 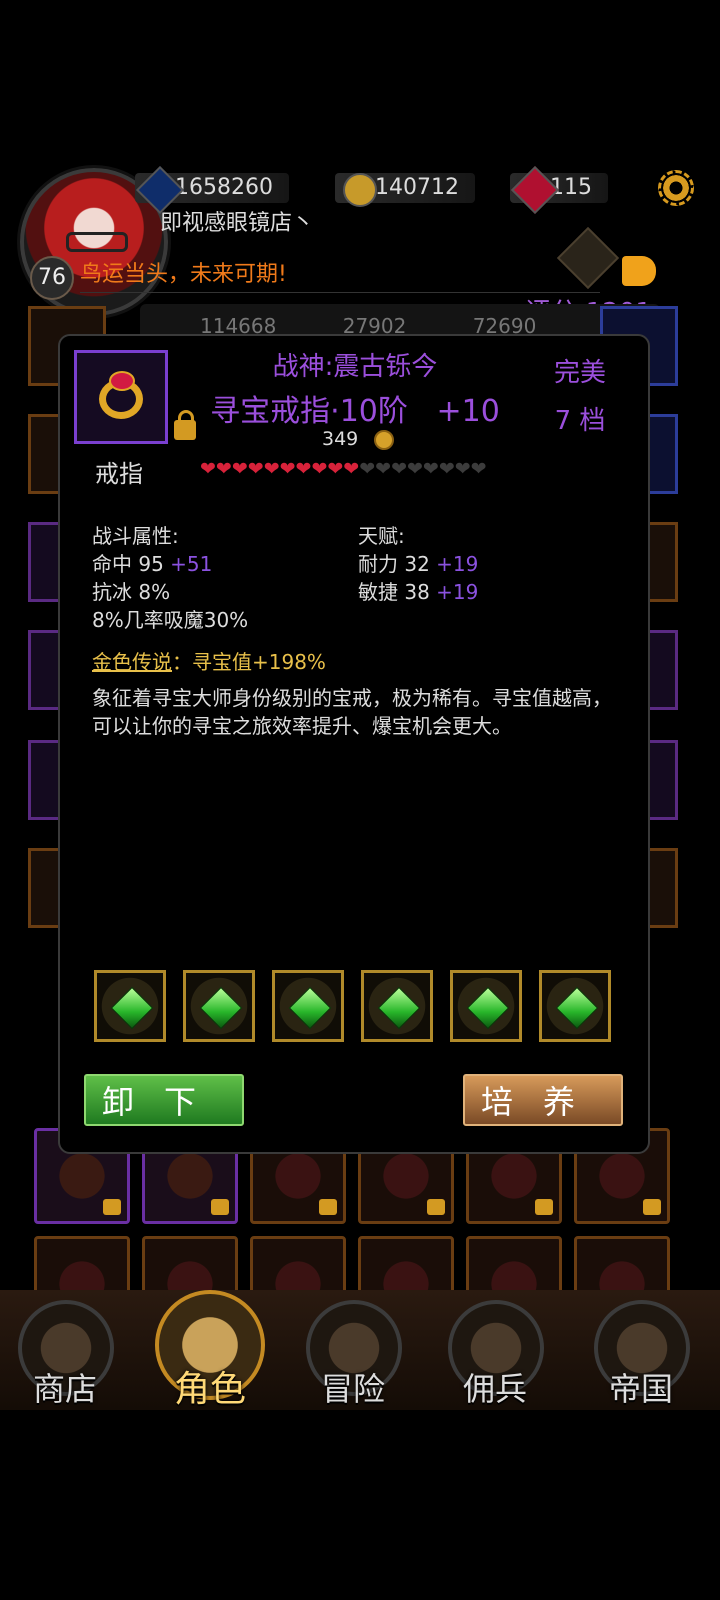 I want to click on talent-title: 天赋:, so click(x=381, y=536).